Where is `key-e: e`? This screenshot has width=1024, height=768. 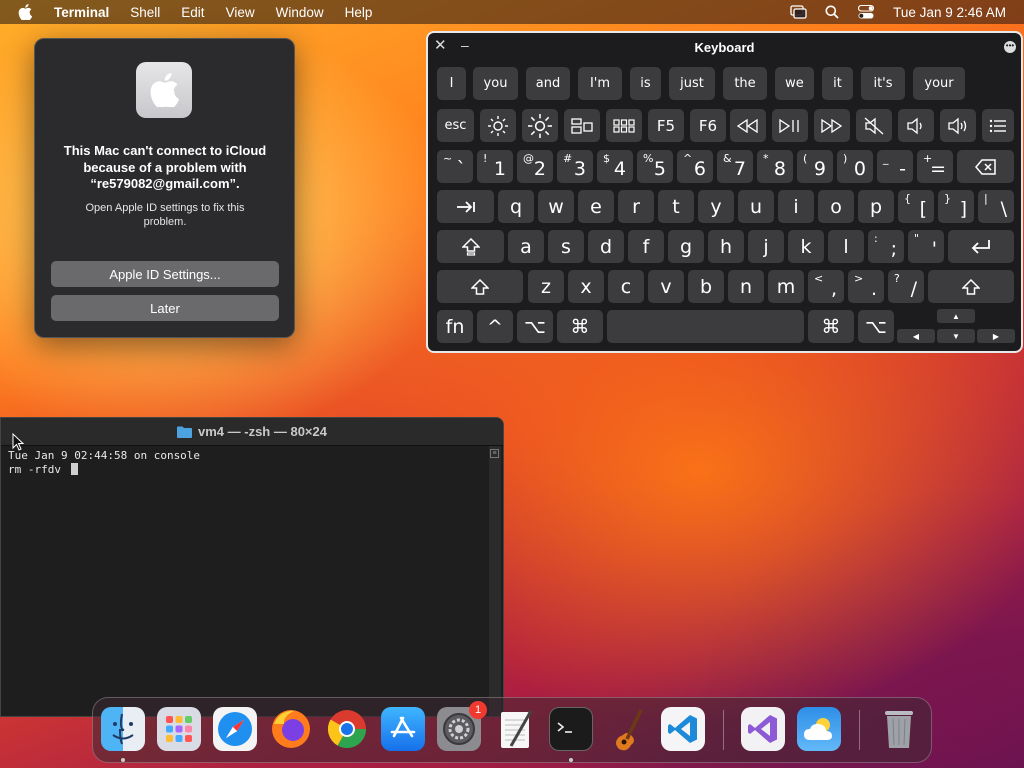
key-e: e is located at coordinates (596, 206).